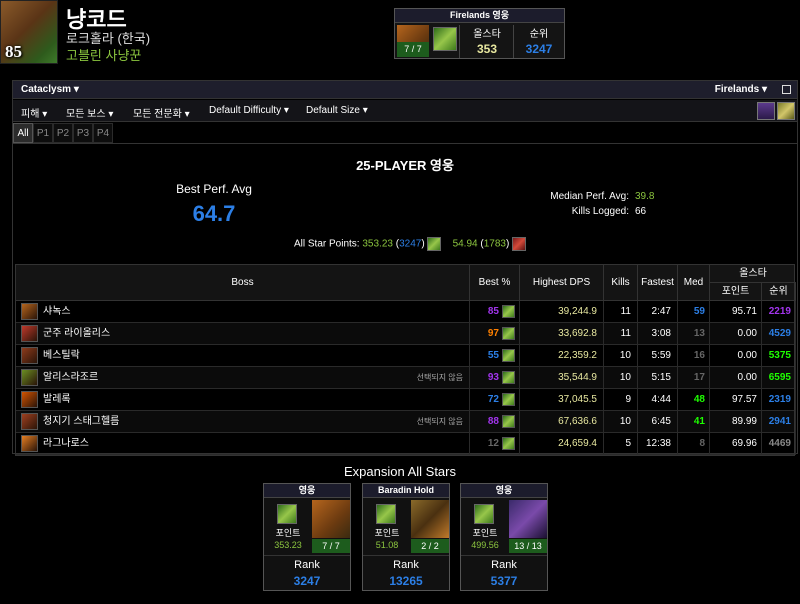 This screenshot has width=800, height=604. I want to click on header-boss: Boss, so click(243, 283).